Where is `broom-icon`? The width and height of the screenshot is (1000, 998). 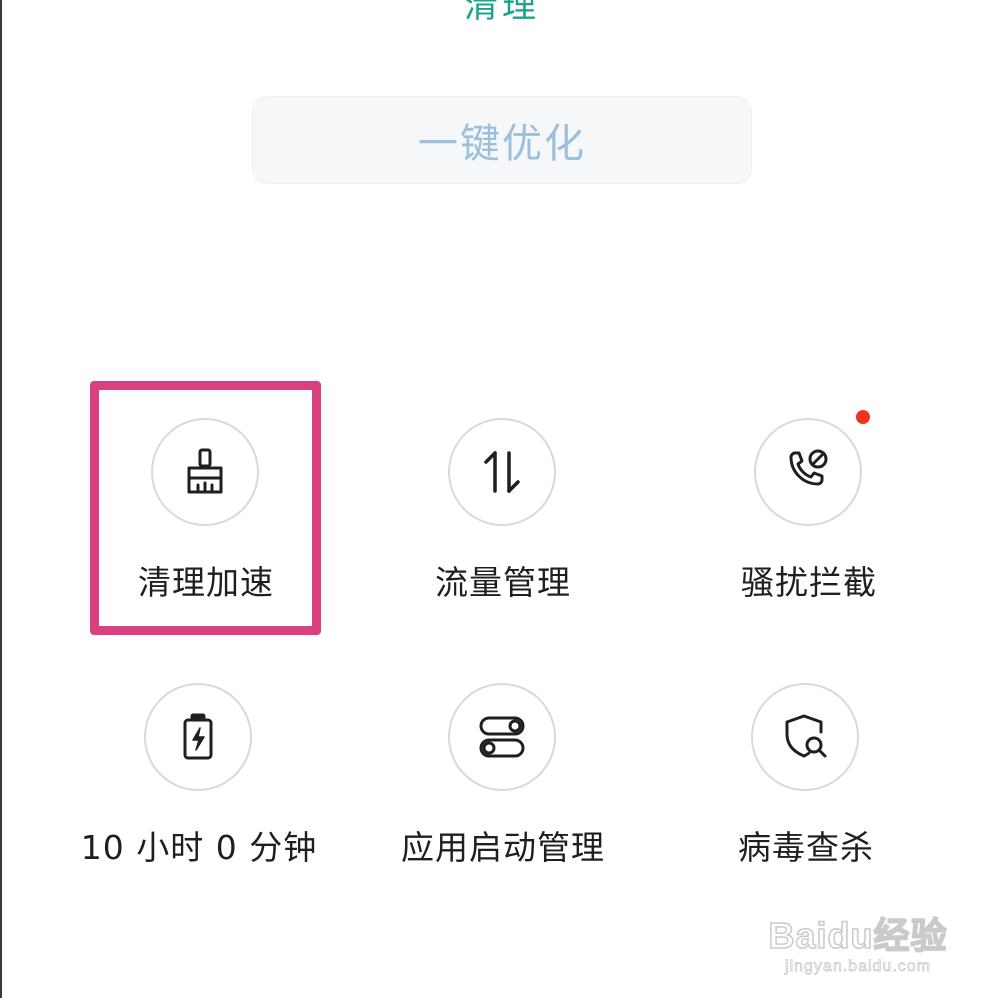
broom-icon is located at coordinates (205, 471).